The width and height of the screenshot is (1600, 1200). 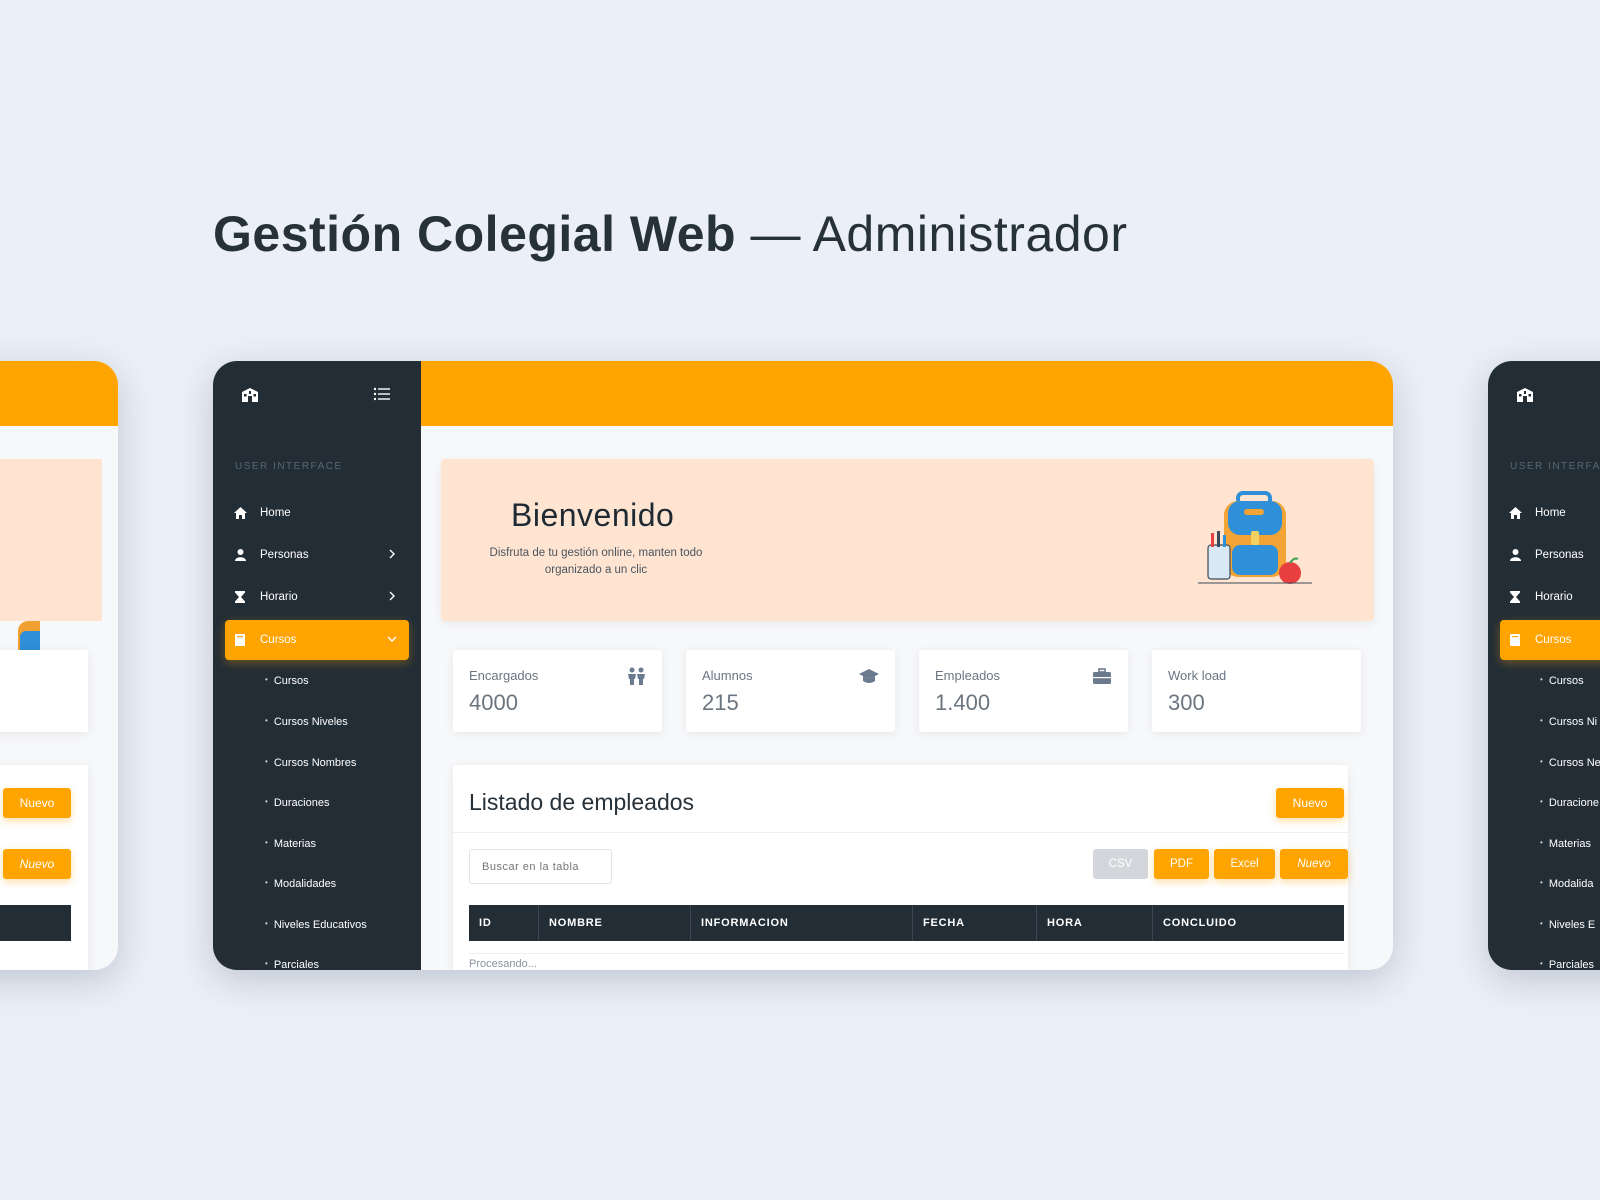 What do you see at coordinates (615, 923) in the screenshot?
I see `column-header-nombre: NOMBRE` at bounding box center [615, 923].